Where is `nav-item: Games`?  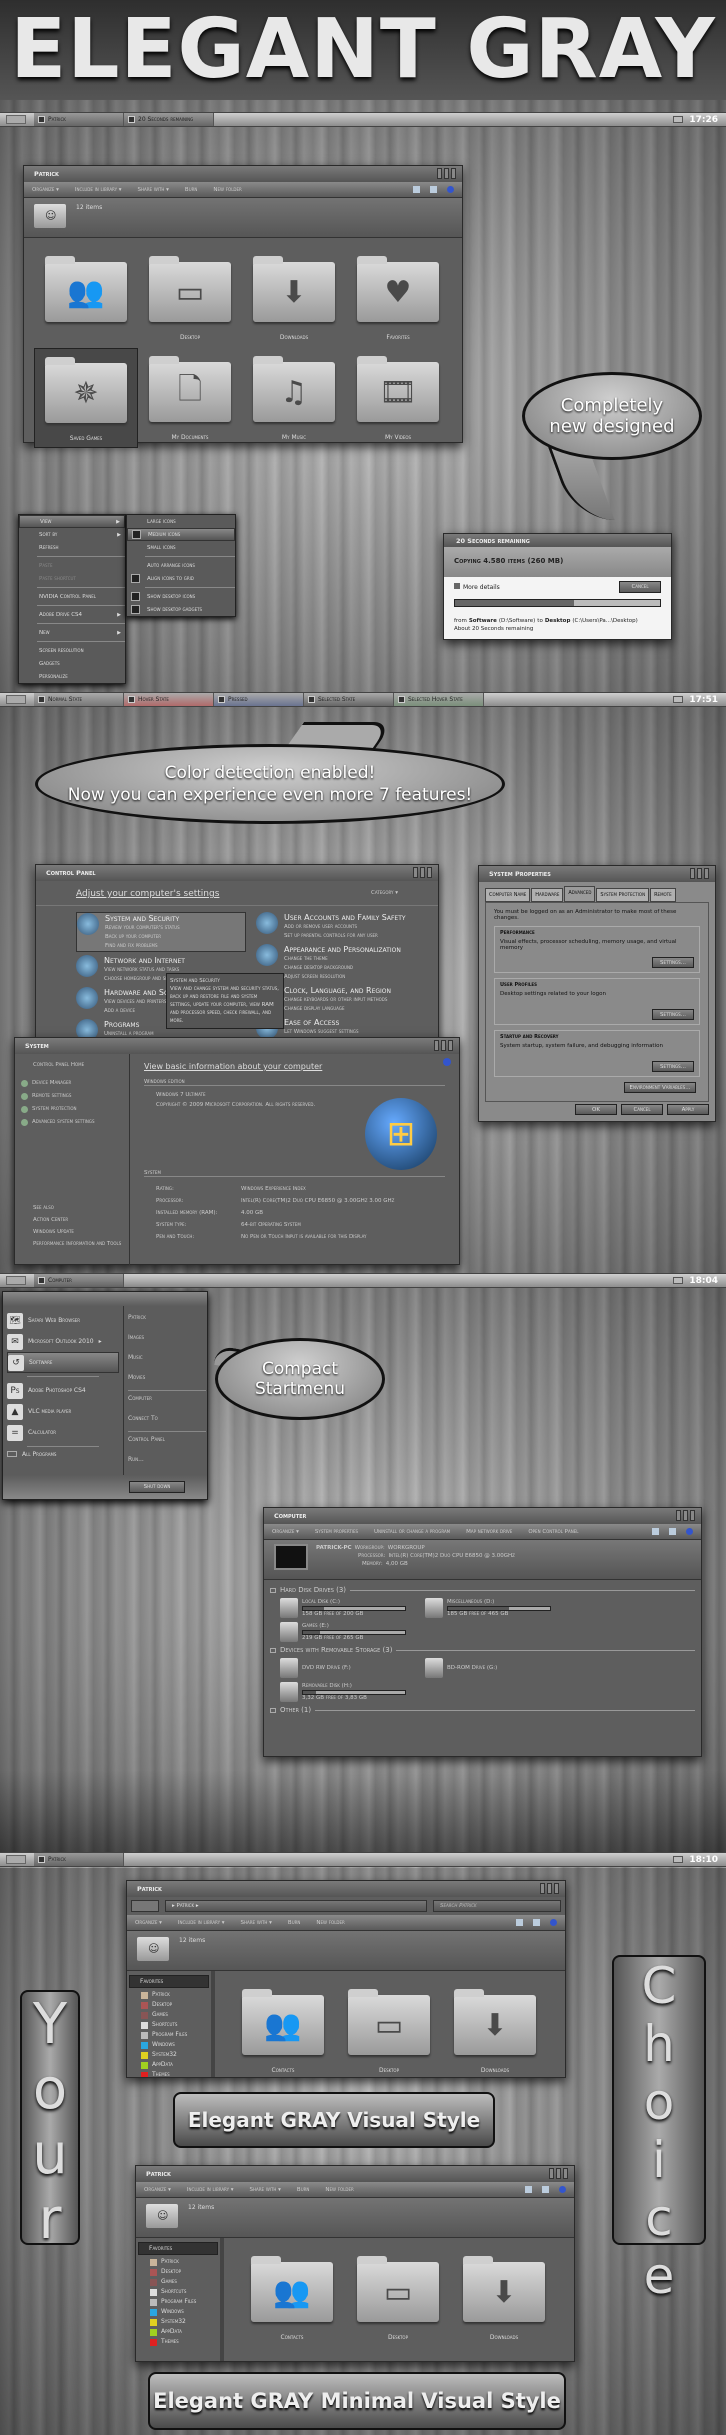 nav-item: Games is located at coordinates (169, 2015).